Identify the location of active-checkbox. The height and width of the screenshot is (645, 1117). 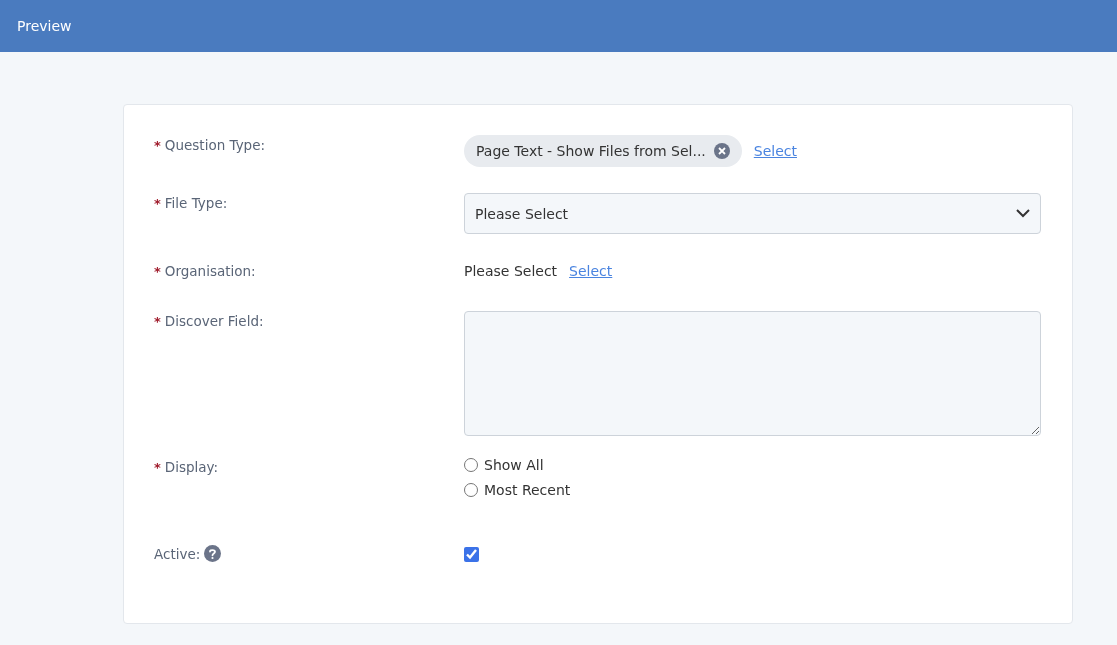
(471, 554).